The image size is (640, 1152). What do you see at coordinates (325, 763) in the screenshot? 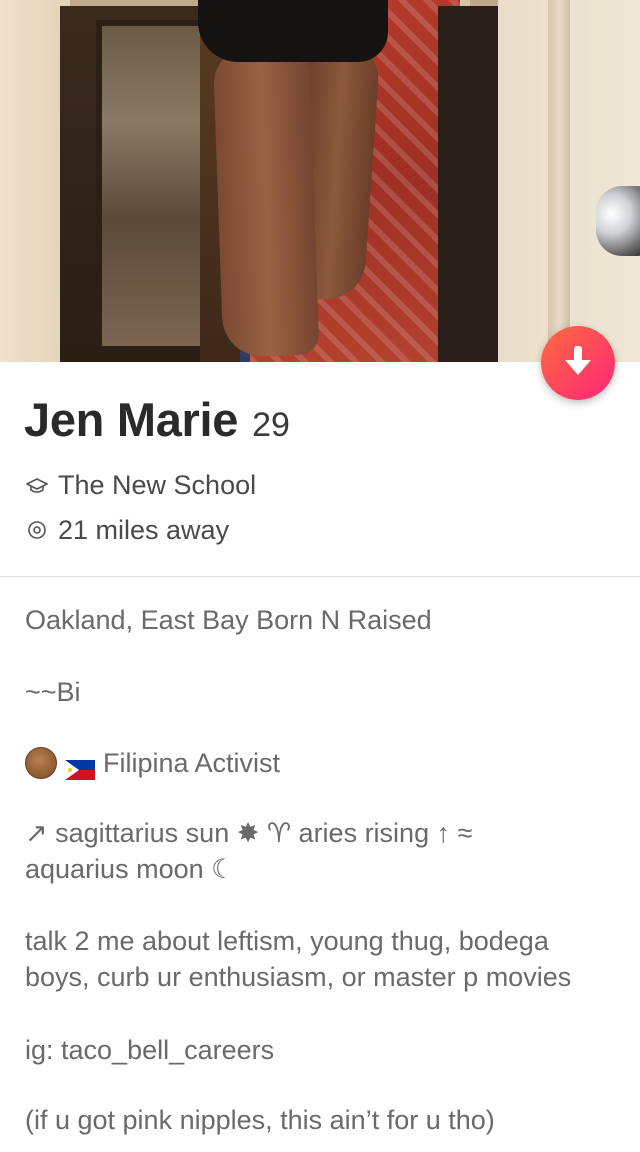
I see `bio-line-identity: Filipina Activist` at bounding box center [325, 763].